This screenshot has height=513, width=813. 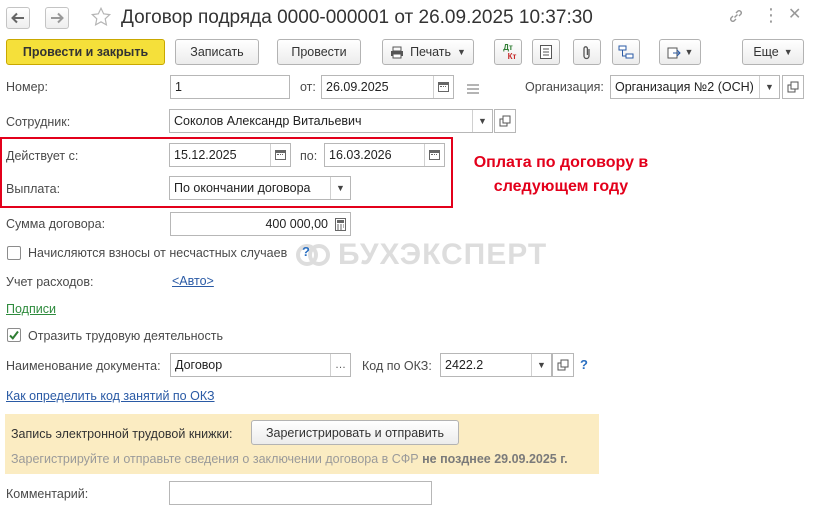 I want to click on forward-button, so click(x=57, y=18).